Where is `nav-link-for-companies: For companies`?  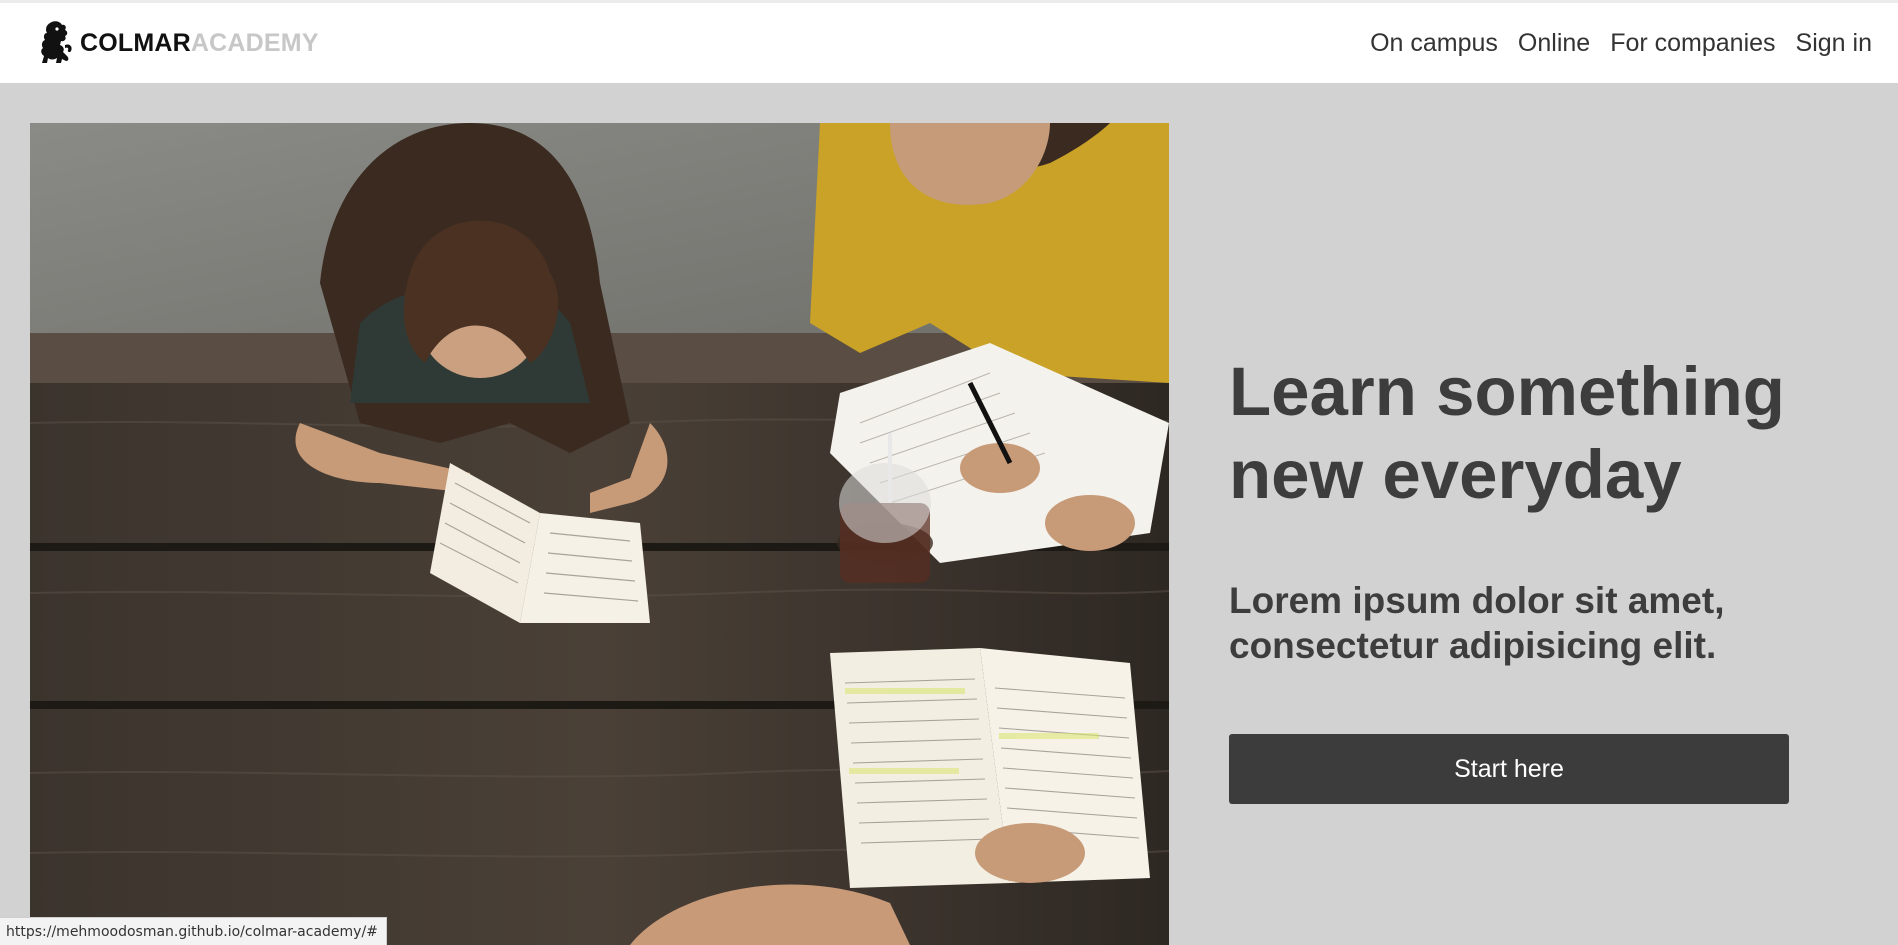 nav-link-for-companies: For companies is located at coordinates (1692, 43).